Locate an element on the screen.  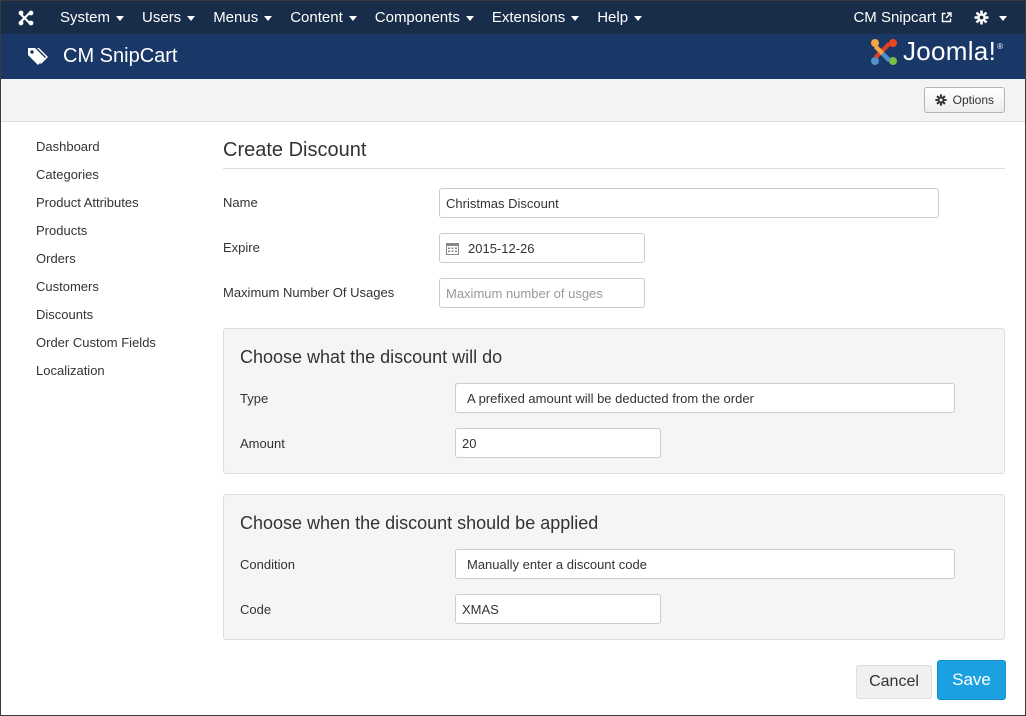
max-usages-field: Maximum number of usges is located at coordinates (542, 293).